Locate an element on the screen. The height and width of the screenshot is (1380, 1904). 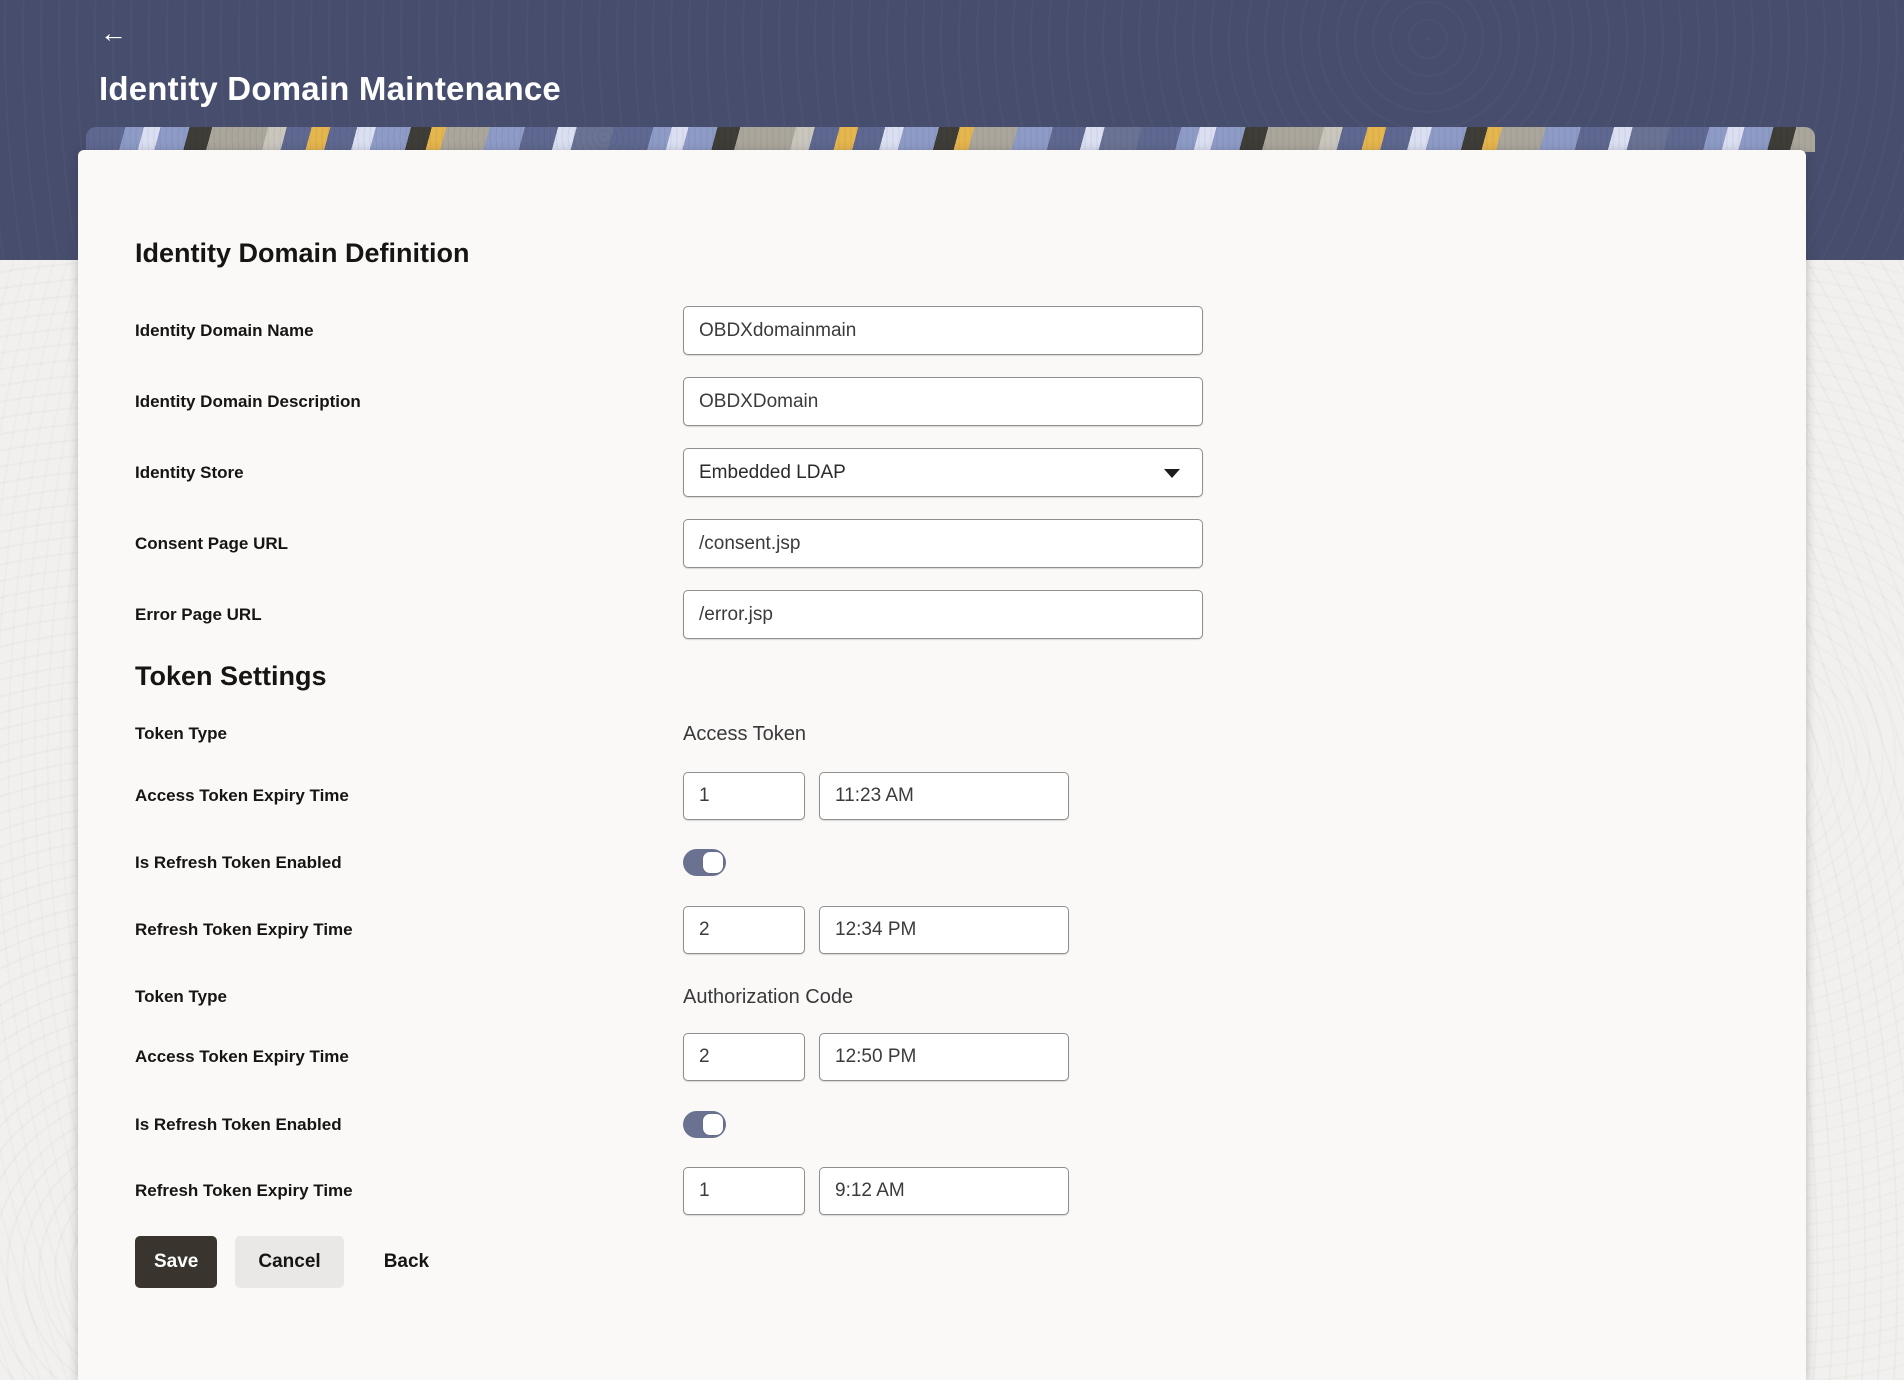
identity-store-label: Identity Store is located at coordinates (189, 472).